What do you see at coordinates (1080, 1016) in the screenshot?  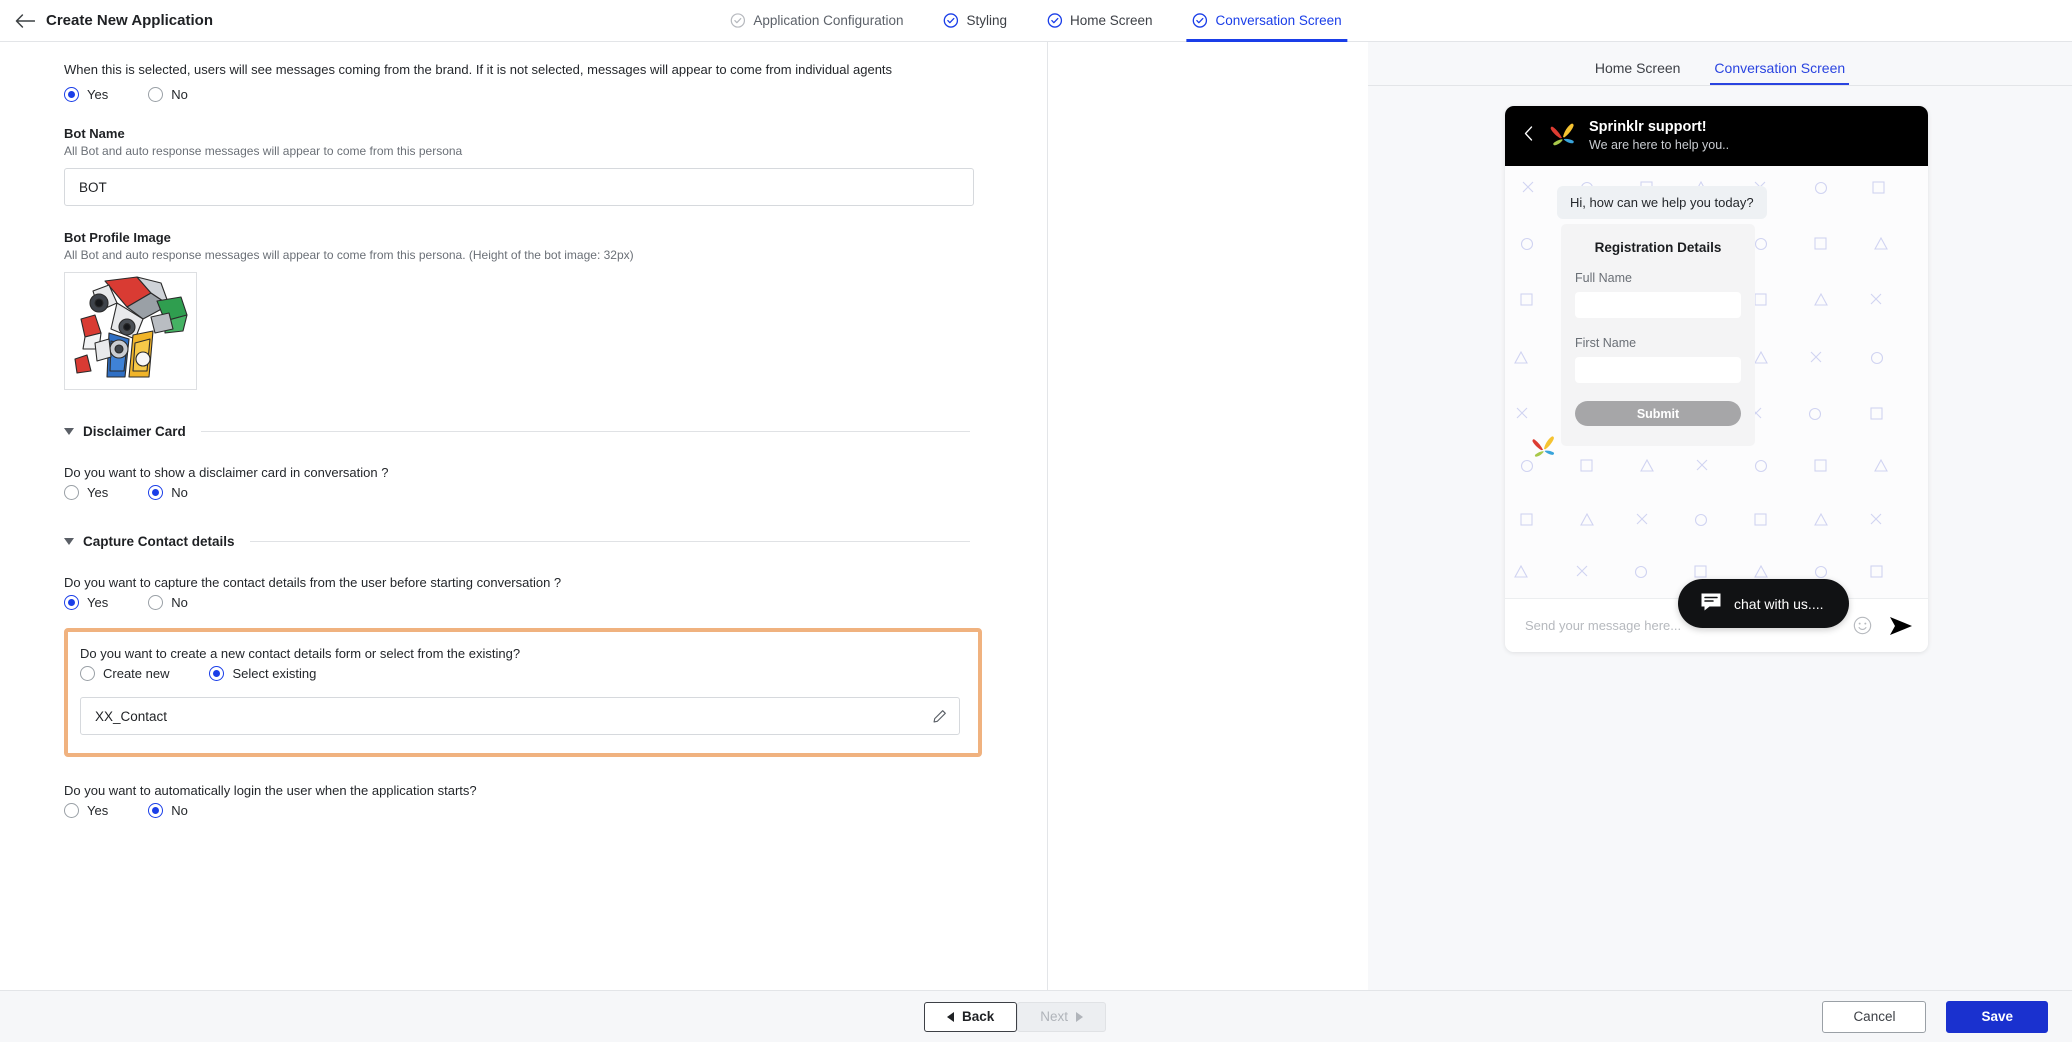 I see `triangle-right-icon` at bounding box center [1080, 1016].